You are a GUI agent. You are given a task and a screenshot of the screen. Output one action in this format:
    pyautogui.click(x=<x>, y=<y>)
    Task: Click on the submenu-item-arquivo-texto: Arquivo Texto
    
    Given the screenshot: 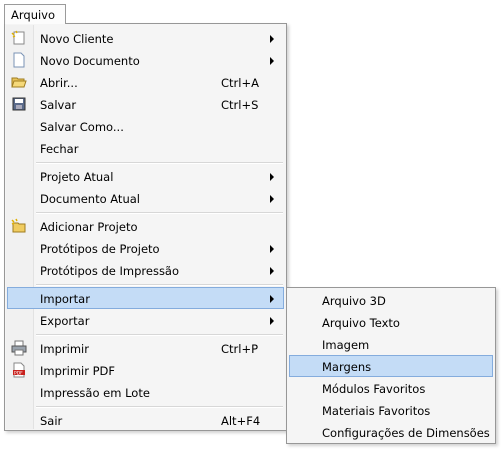 What is the action you would take?
    pyautogui.click(x=391, y=322)
    